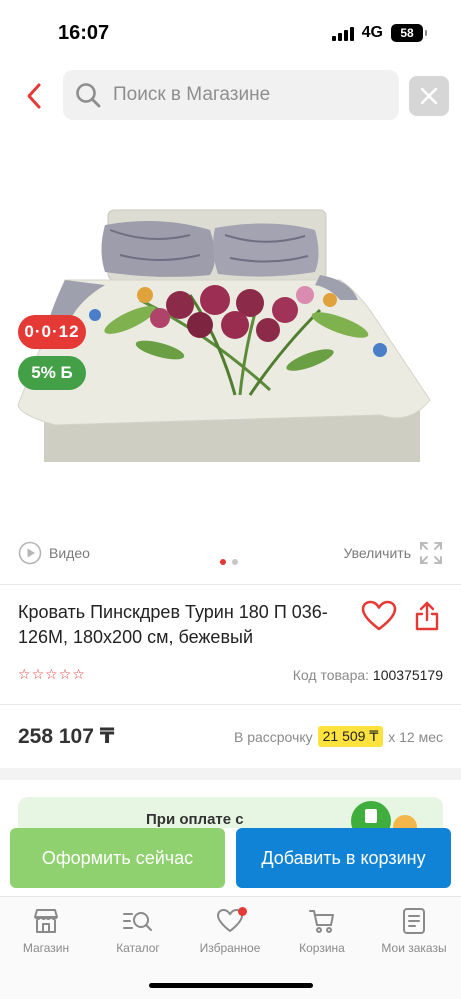 This screenshot has height=999, width=461. I want to click on video-label: Видео, so click(69, 553).